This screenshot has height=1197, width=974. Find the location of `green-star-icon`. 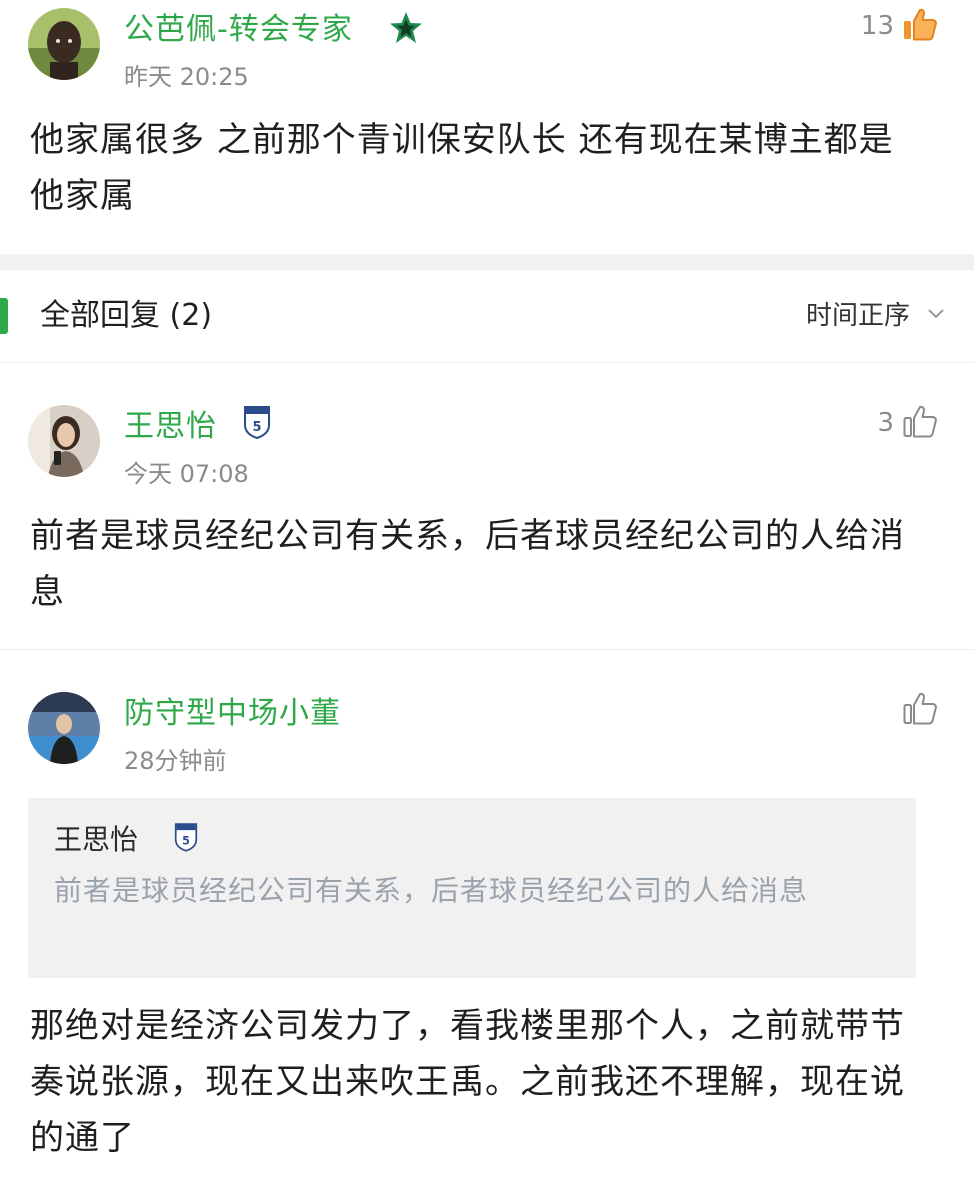

green-star-icon is located at coordinates (406, 30).